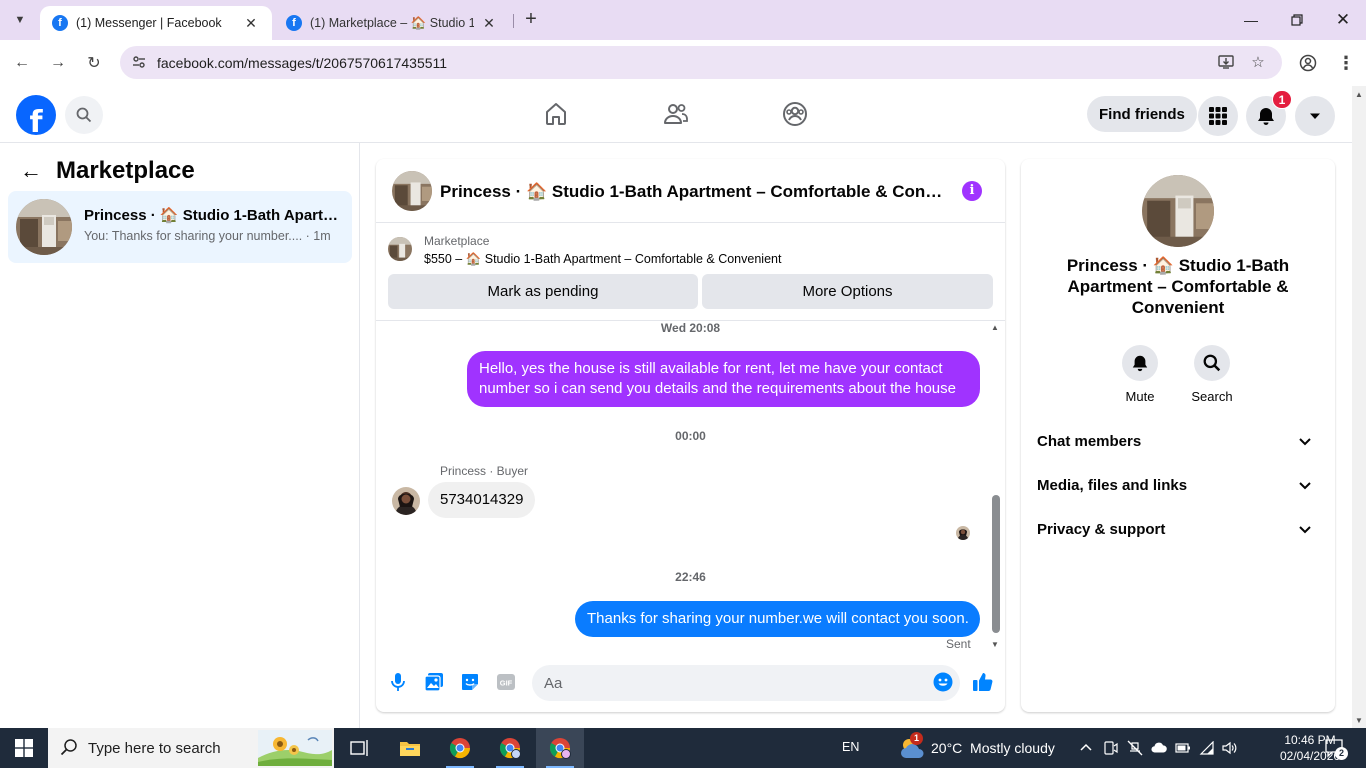  Describe the element at coordinates (24, 748) in the screenshot. I see `start-button` at that location.